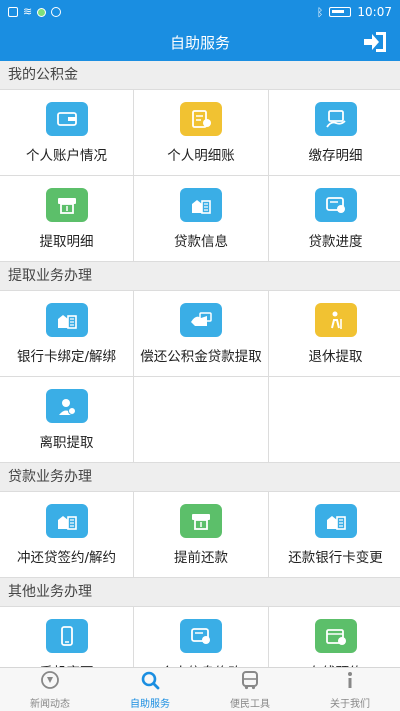 The image size is (400, 711). What do you see at coordinates (201, 557) in the screenshot?
I see `service-item-label: 提前还款` at bounding box center [201, 557].